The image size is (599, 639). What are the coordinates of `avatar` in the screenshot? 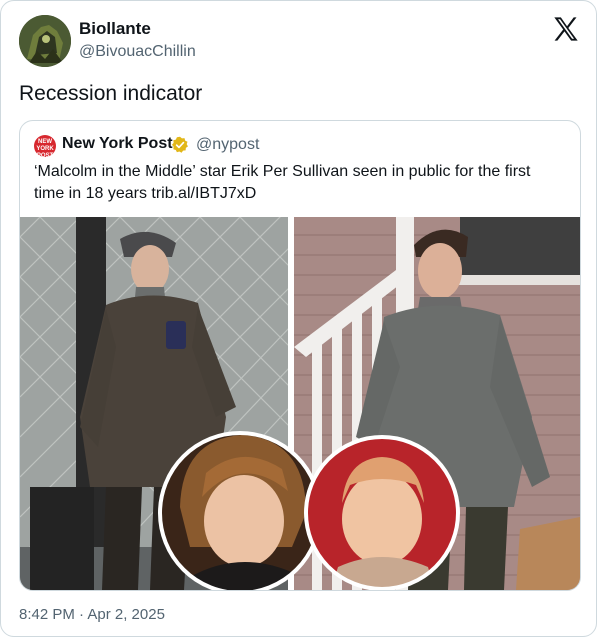 It's located at (45, 41).